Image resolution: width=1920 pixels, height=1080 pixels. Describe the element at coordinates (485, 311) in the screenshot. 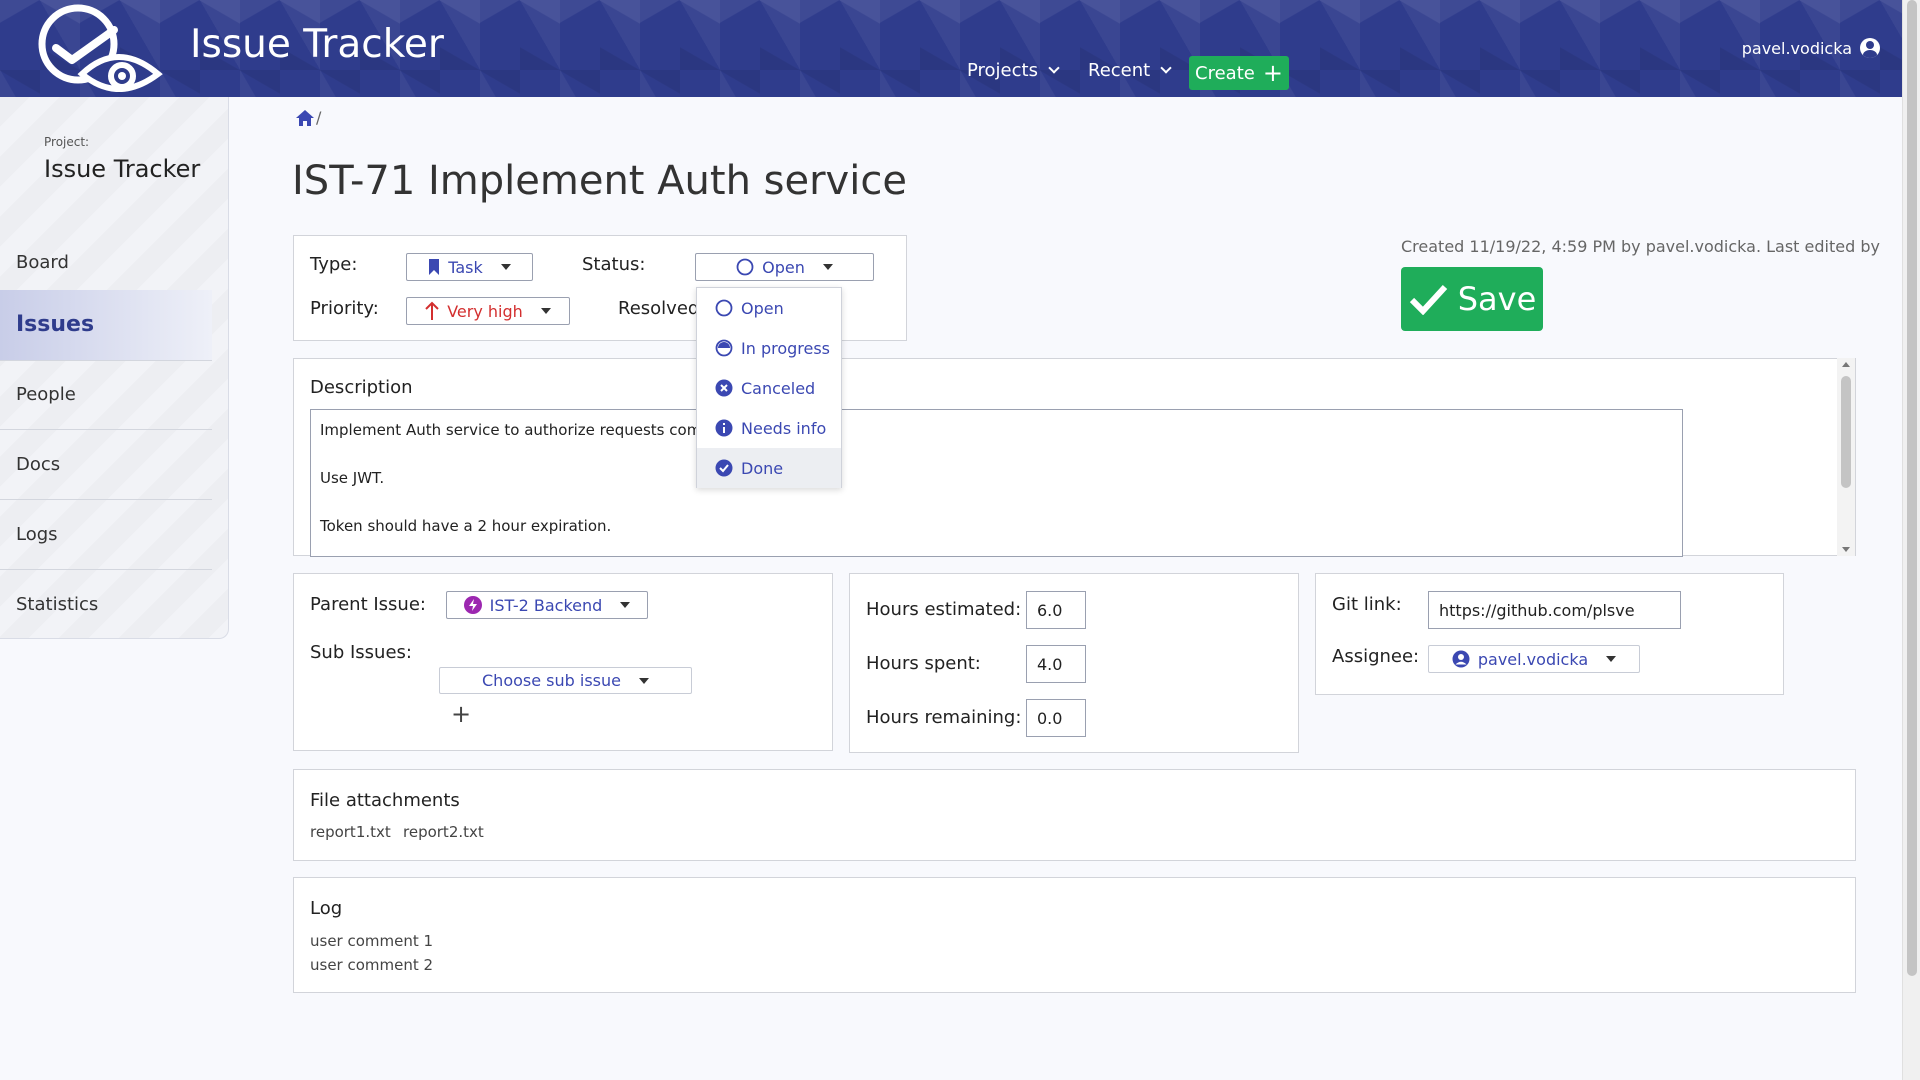

I see `priority-value: Very high` at that location.